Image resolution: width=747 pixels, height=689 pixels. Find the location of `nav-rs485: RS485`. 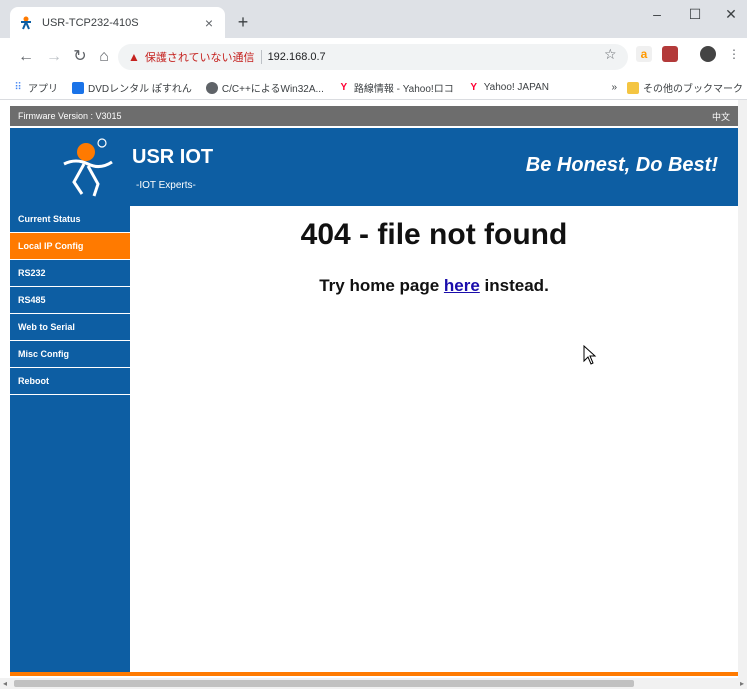

nav-rs485: RS485 is located at coordinates (70, 300).